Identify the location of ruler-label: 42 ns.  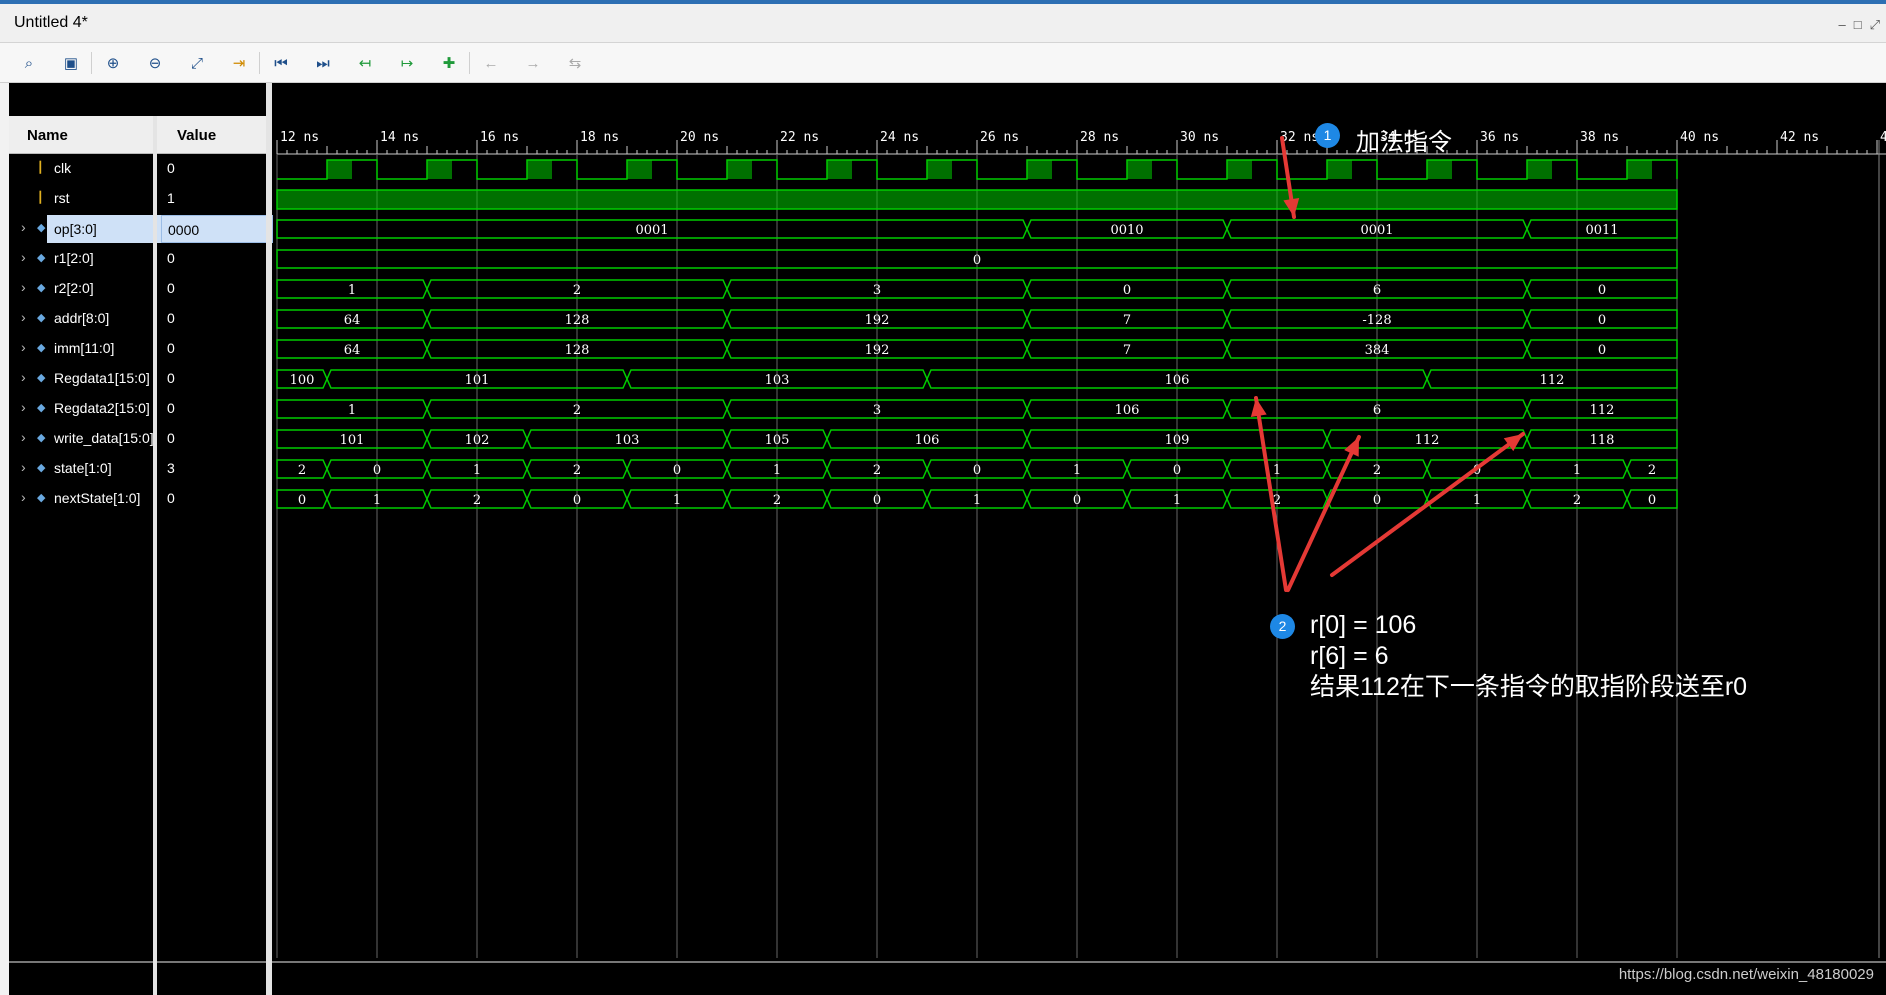
(1799, 137).